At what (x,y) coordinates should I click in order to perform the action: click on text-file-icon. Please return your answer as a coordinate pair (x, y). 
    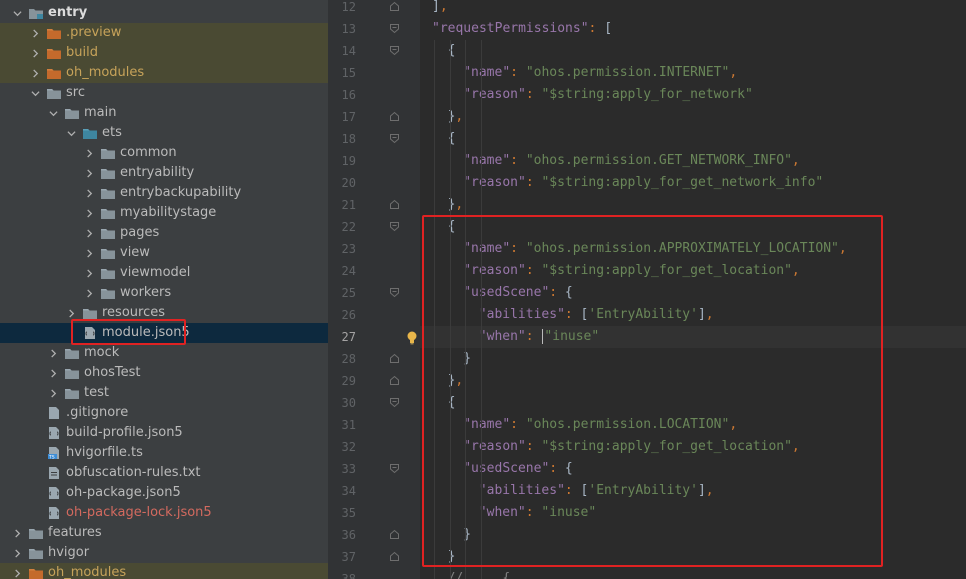
    Looking at the image, I should click on (54, 473).